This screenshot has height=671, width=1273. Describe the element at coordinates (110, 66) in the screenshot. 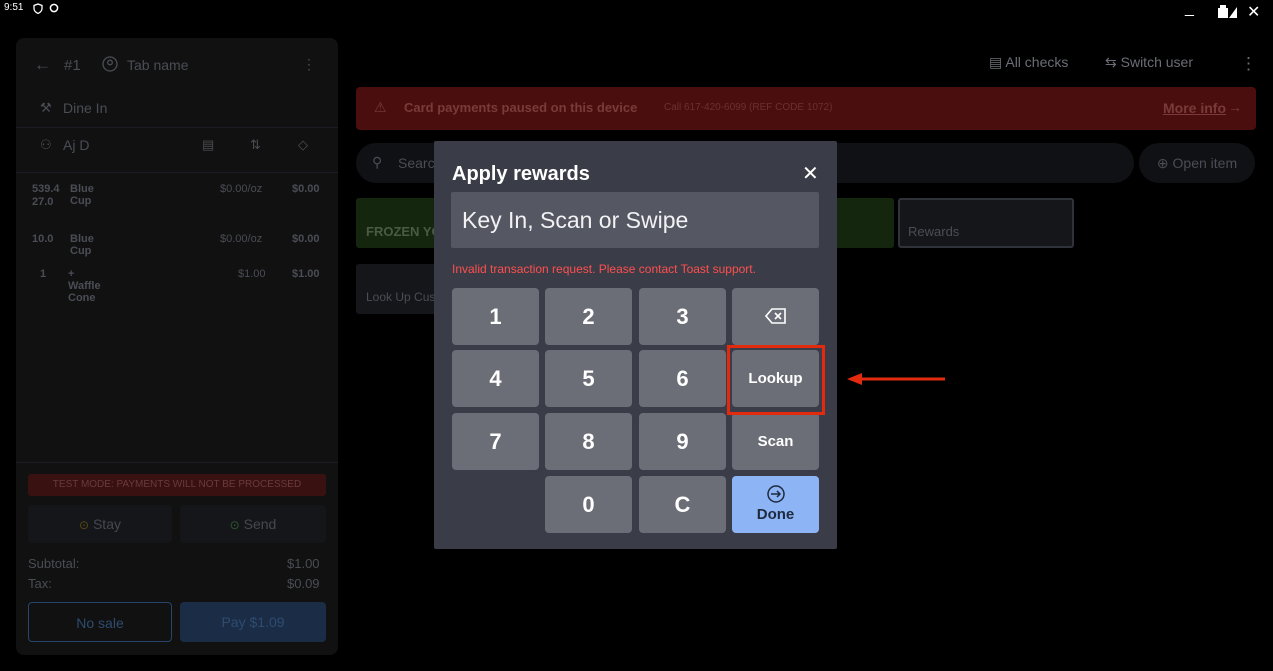

I see `person-icon` at that location.